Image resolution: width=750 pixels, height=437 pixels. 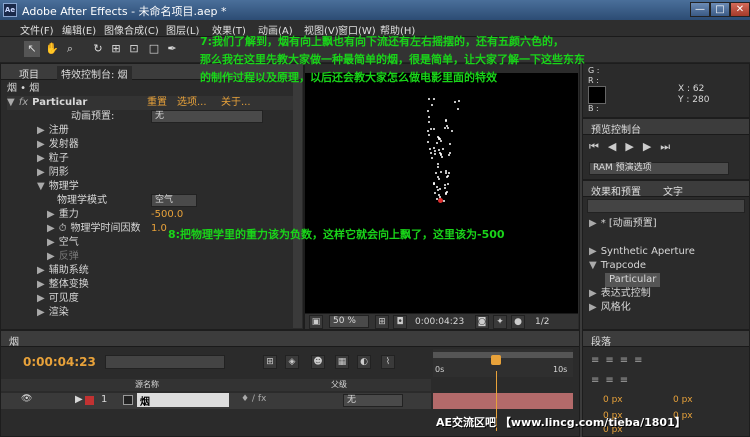 What do you see at coordinates (26, 399) in the screenshot?
I see `visibility-eye-icon: 👁` at bounding box center [26, 399].